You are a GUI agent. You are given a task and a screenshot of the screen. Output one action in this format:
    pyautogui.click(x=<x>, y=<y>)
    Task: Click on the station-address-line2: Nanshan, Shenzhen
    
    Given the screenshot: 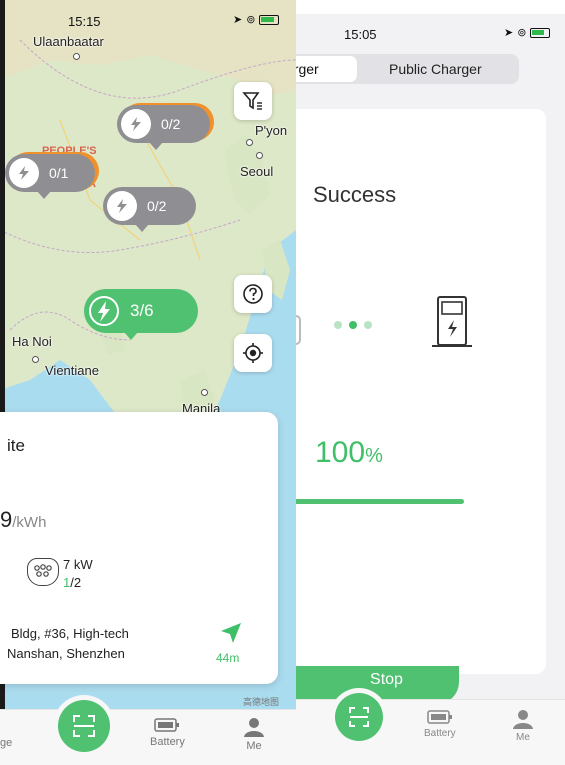 What is the action you would take?
    pyautogui.click(x=66, y=653)
    